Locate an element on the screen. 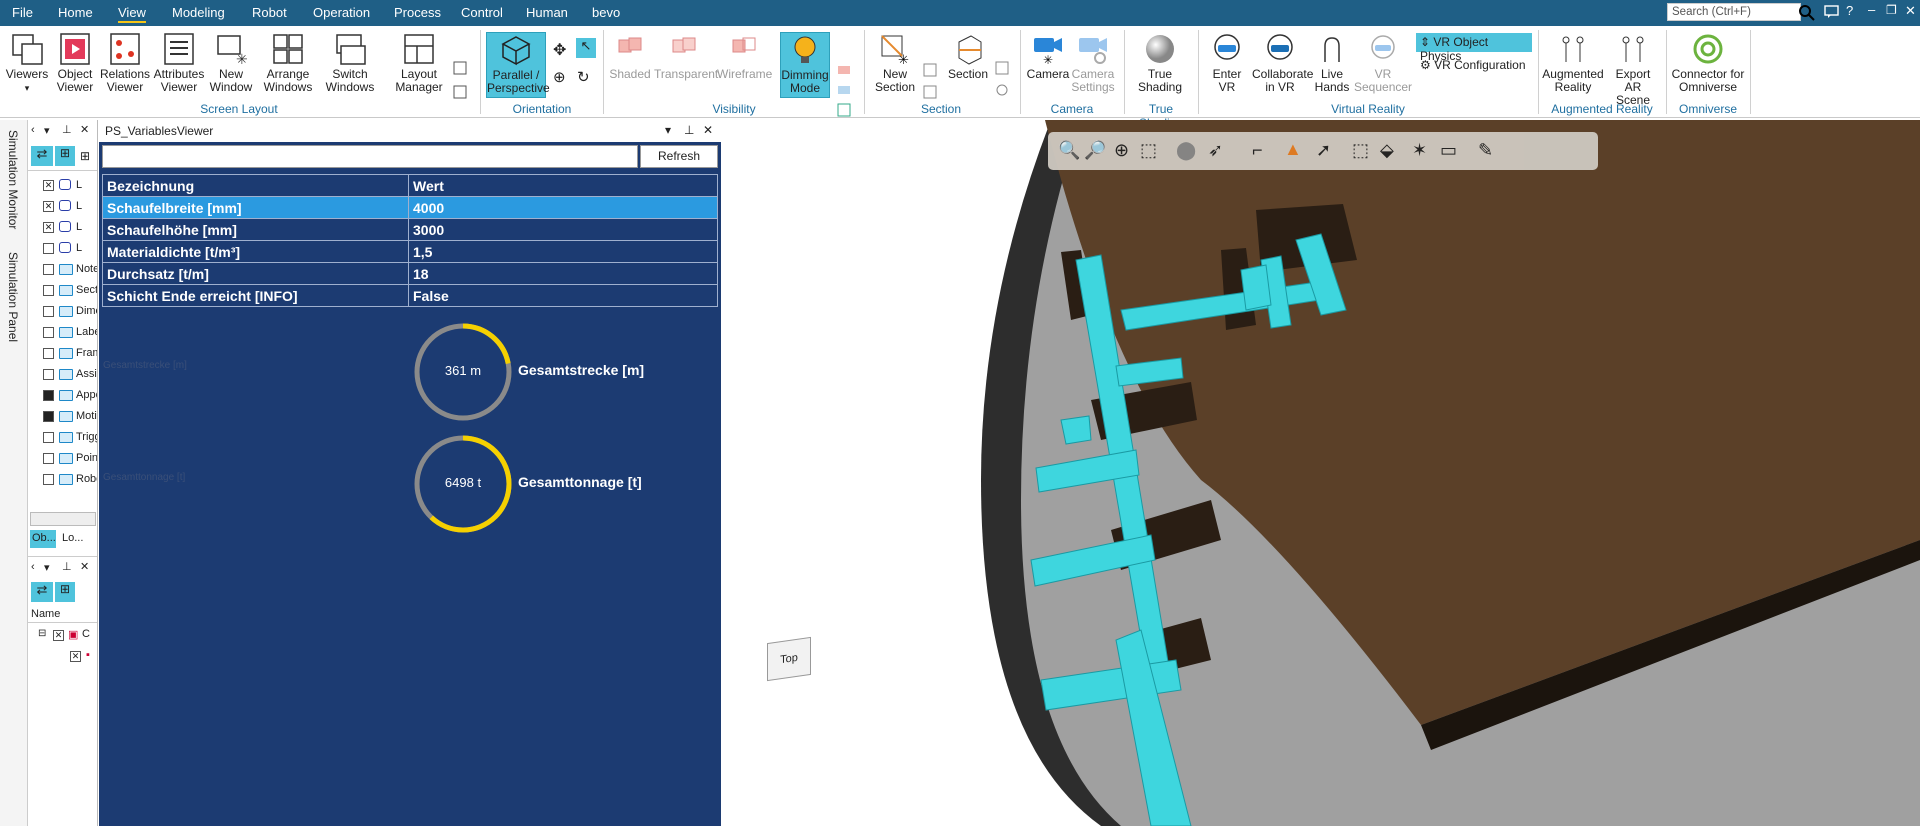 This screenshot has width=1920, height=826. zoom-fit-icon: 🔍 is located at coordinates (1069, 150).